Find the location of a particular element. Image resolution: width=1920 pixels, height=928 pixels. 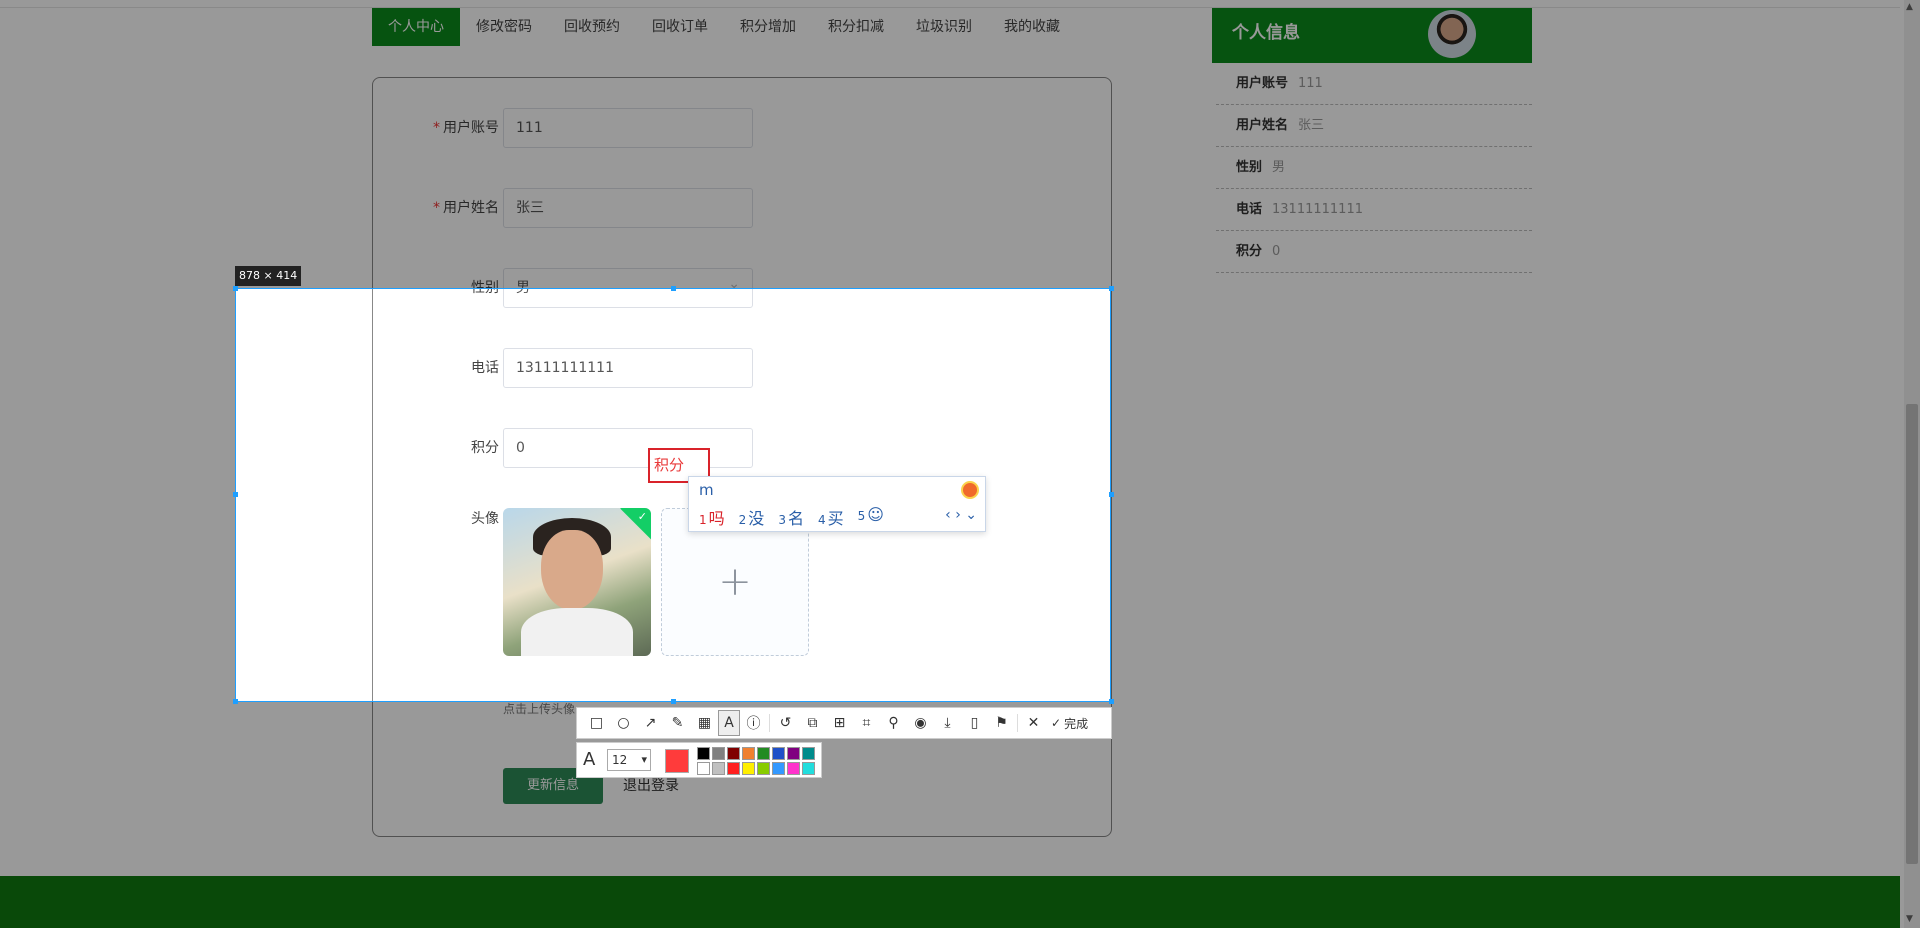

resize-handle-s is located at coordinates (673, 701).